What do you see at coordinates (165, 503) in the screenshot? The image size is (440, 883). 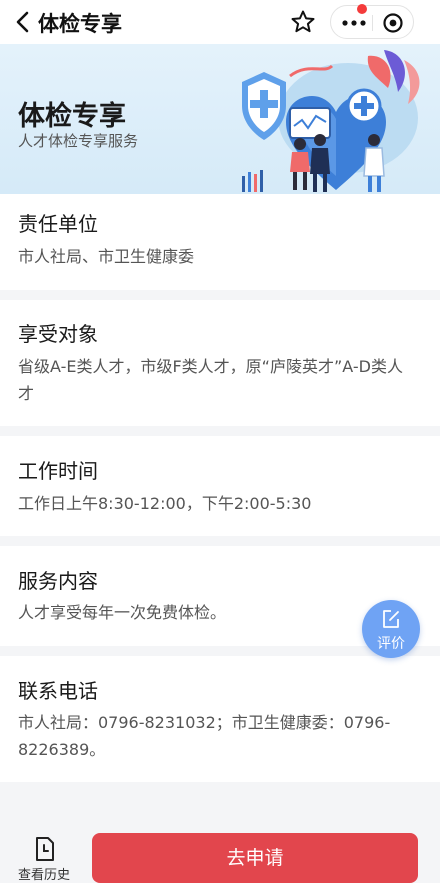 I see `card-content: 工作日上午8:30-12:00，下午2:00-5:30` at bounding box center [165, 503].